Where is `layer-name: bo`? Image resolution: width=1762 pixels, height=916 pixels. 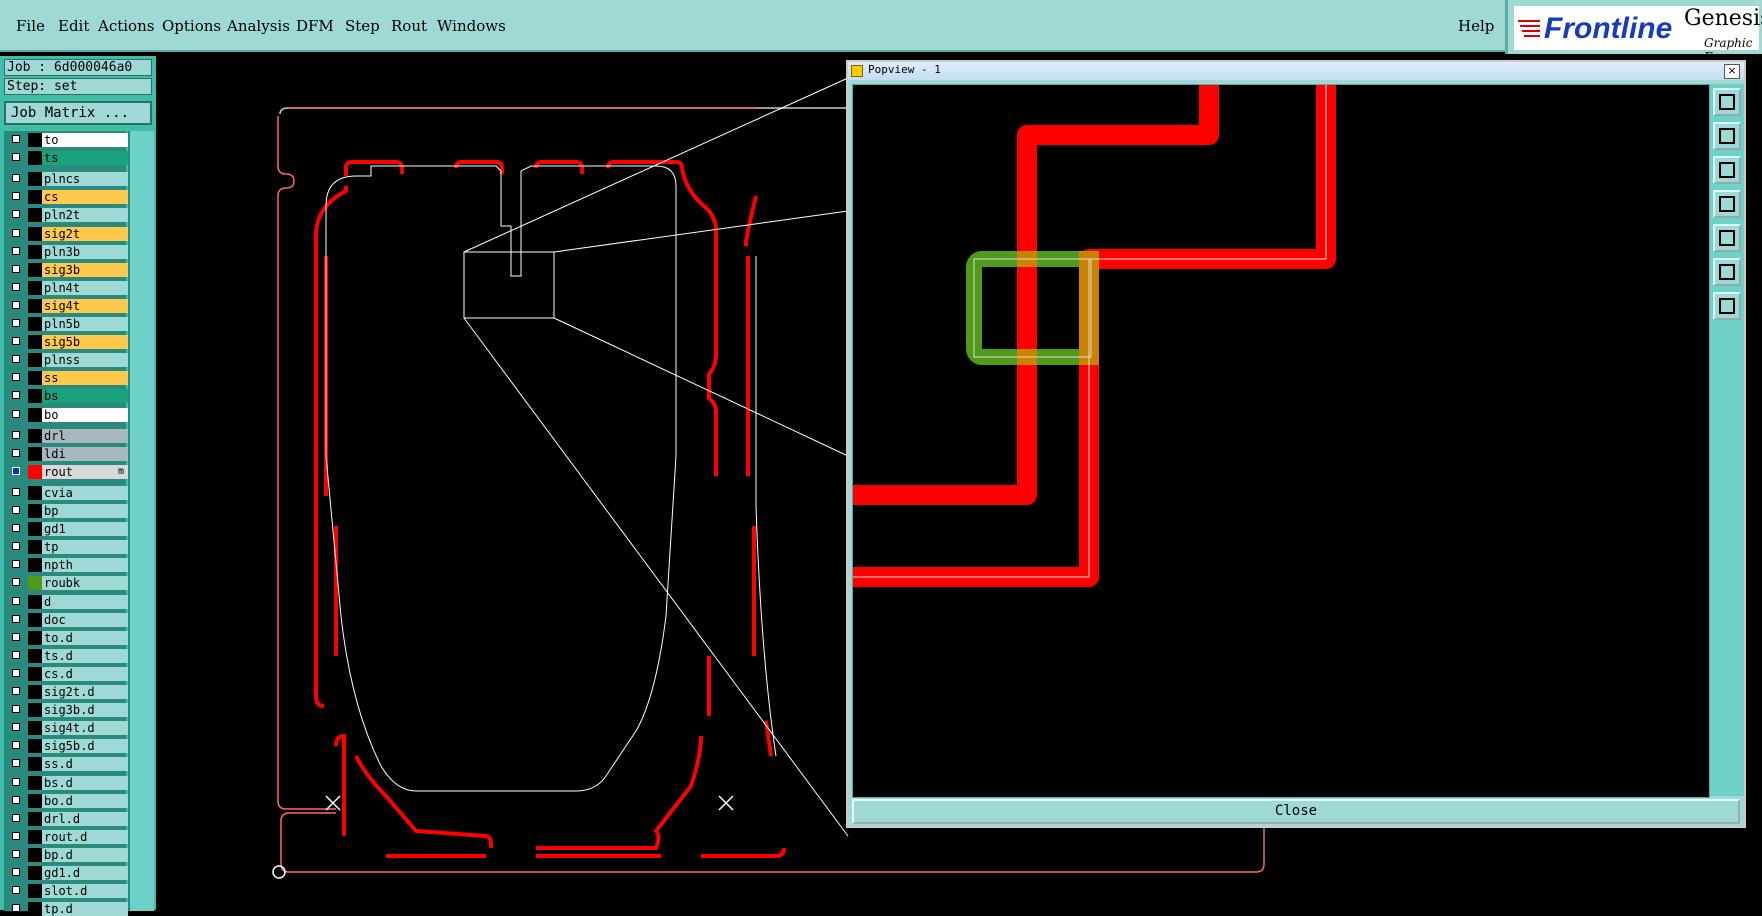
layer-name: bo is located at coordinates (85, 414).